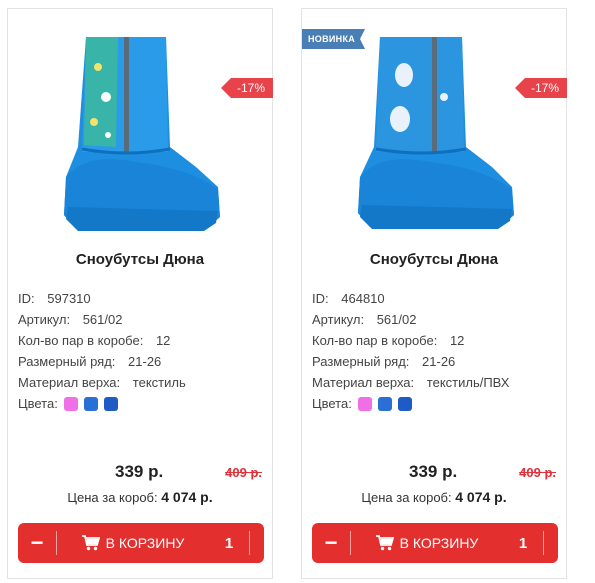  Describe the element at coordinates (159, 382) in the screenshot. I see `spec-value: текстиль` at that location.